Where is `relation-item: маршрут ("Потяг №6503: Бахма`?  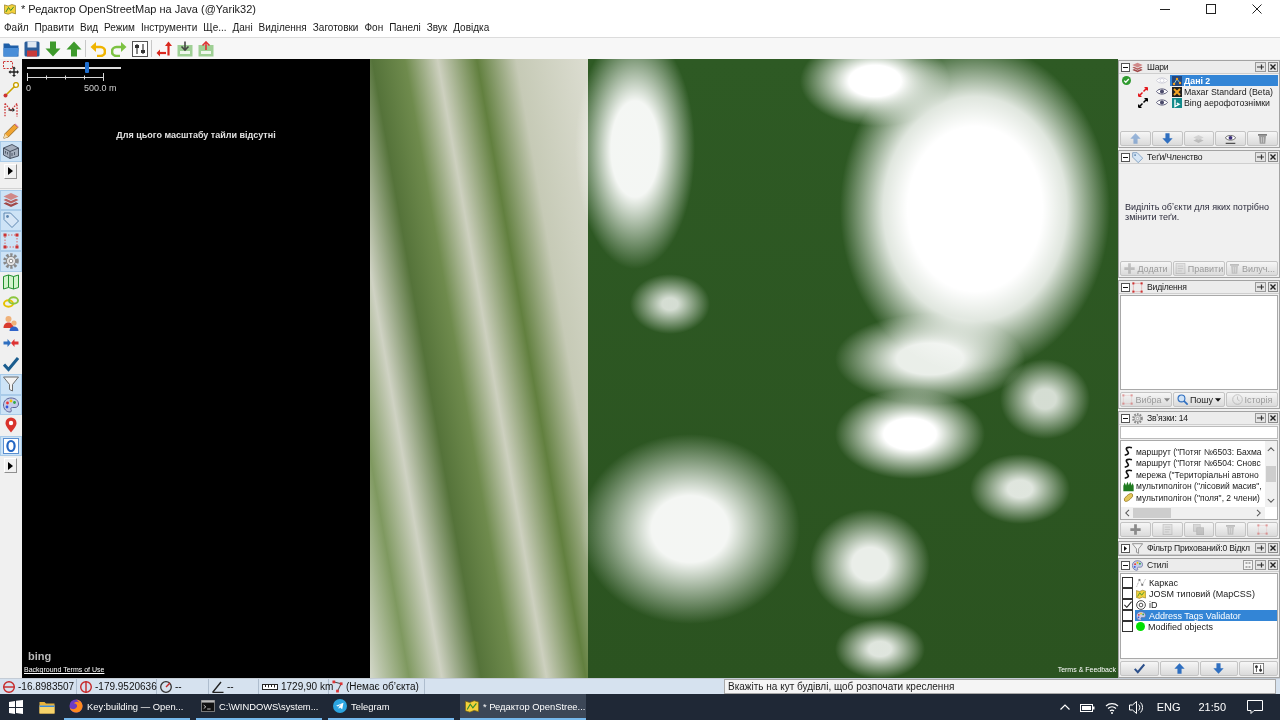 relation-item: маршрут ("Потяг №6503: Бахма is located at coordinates (1193, 452).